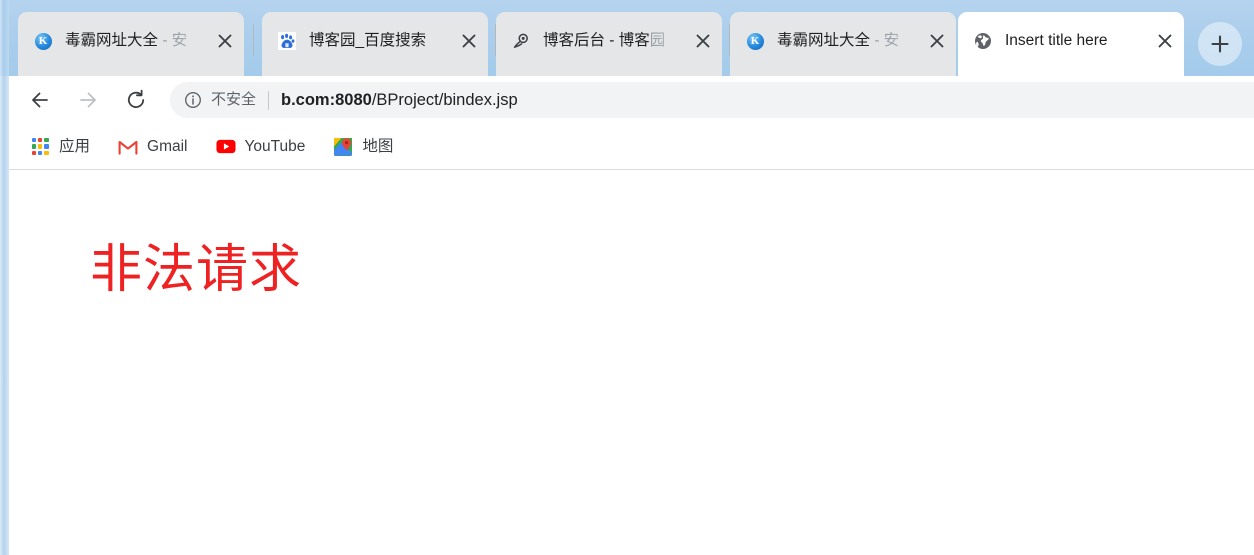  What do you see at coordinates (196, 270) in the screenshot?
I see `page-message-text: 非法请求` at bounding box center [196, 270].